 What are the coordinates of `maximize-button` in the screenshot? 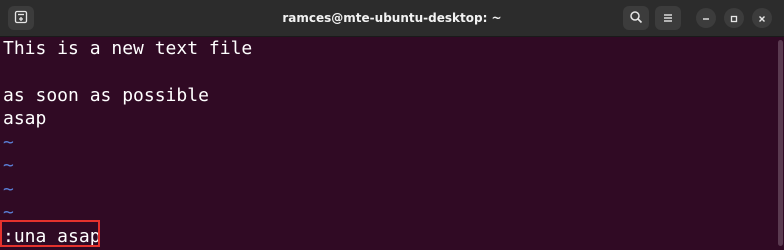 It's located at (734, 18).